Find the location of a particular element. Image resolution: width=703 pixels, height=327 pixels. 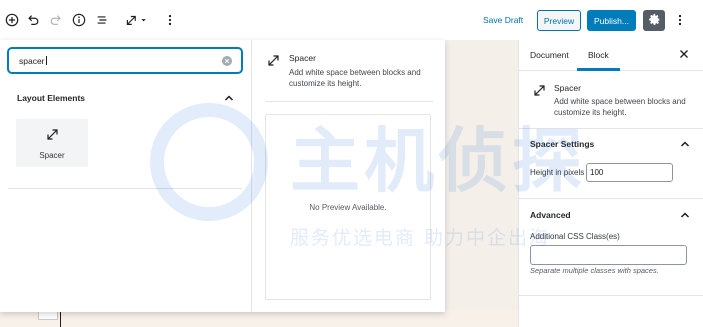

save-draft-button: Save Draft is located at coordinates (503, 20).